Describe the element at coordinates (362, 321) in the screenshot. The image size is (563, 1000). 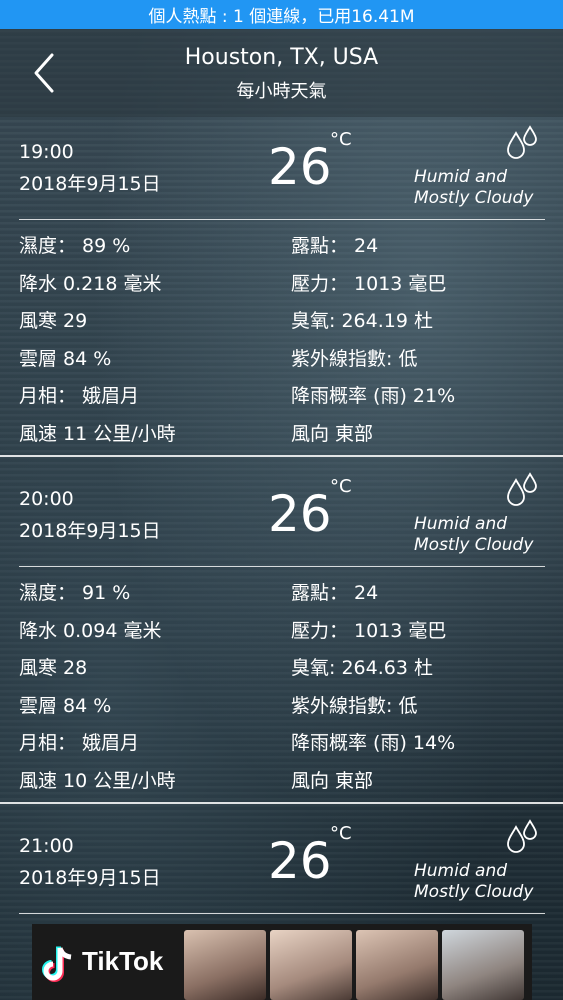
I see `ozone-label: 臭氧: 264.19 杜` at that location.